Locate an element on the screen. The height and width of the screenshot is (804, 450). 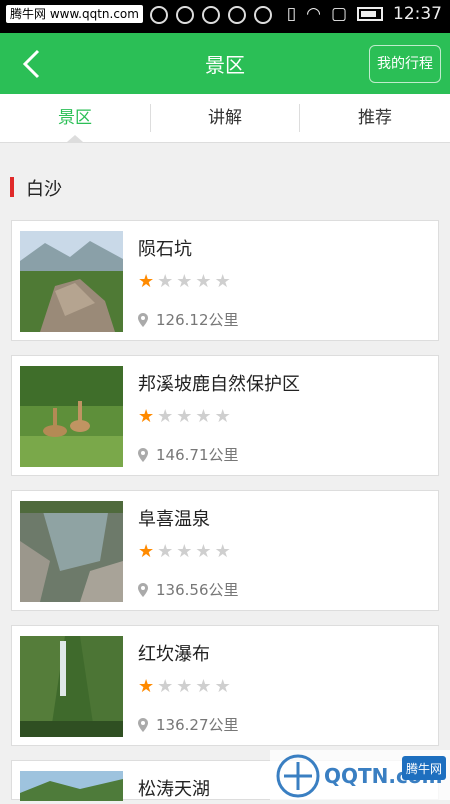
section-marker is located at coordinates (12, 187).